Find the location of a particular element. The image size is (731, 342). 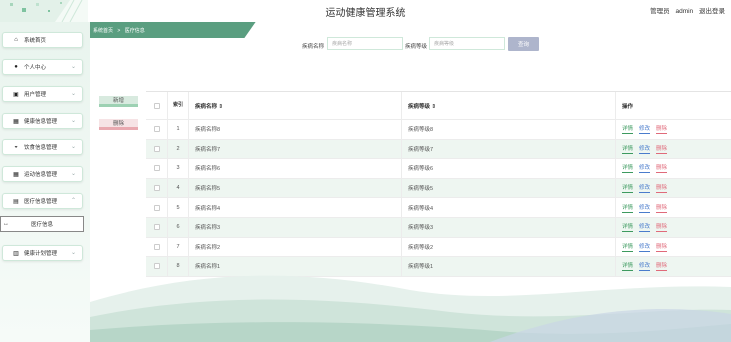

row-disease-name: 疾病名称5 is located at coordinates (295, 188).